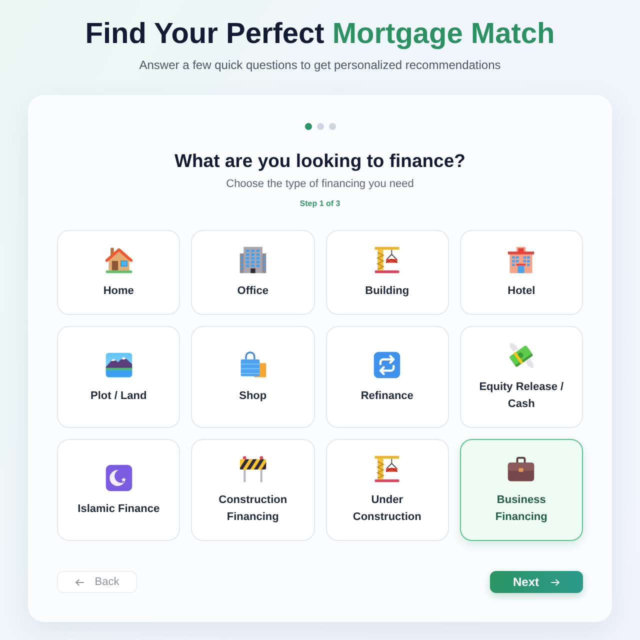  I want to click on finance-type-option: Home, so click(118, 272).